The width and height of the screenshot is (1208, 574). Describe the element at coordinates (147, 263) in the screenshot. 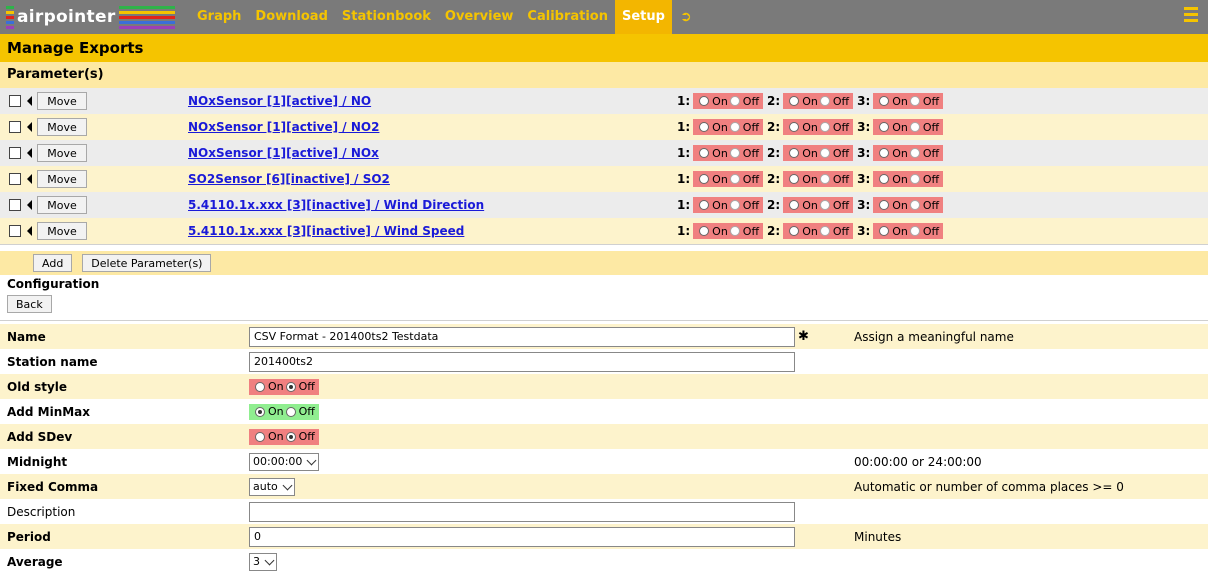

I see `delete-parameters-button: Delete Parameter(s)` at that location.